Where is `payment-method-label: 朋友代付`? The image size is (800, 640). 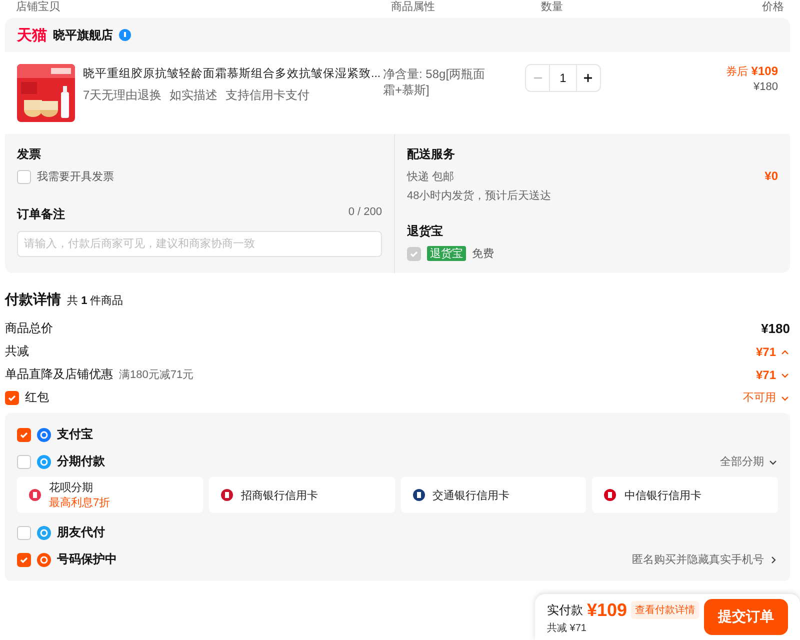 payment-method-label: 朋友代付 is located at coordinates (81, 532).